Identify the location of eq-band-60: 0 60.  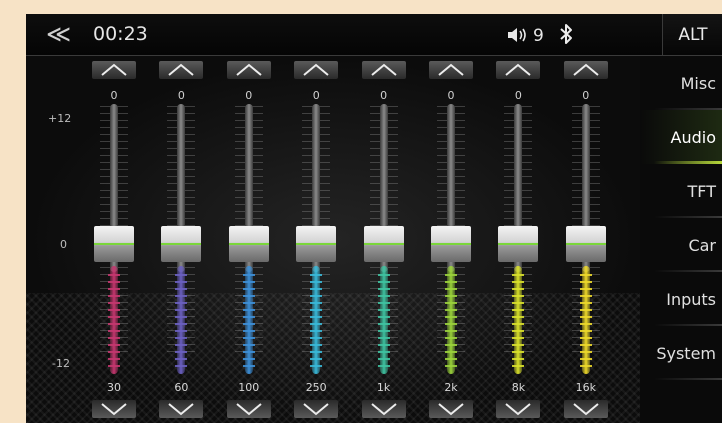
(181, 239).